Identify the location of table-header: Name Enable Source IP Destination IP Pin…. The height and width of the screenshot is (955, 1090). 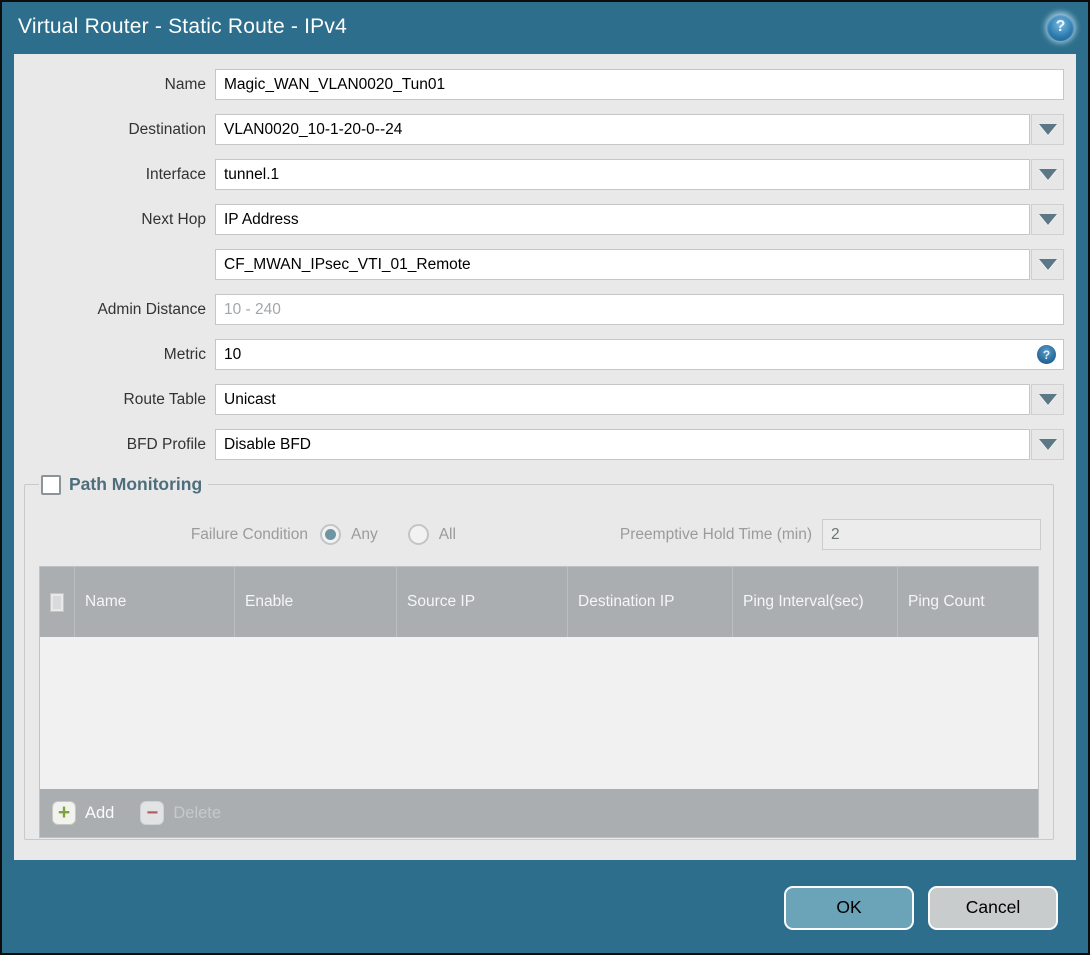
(539, 602).